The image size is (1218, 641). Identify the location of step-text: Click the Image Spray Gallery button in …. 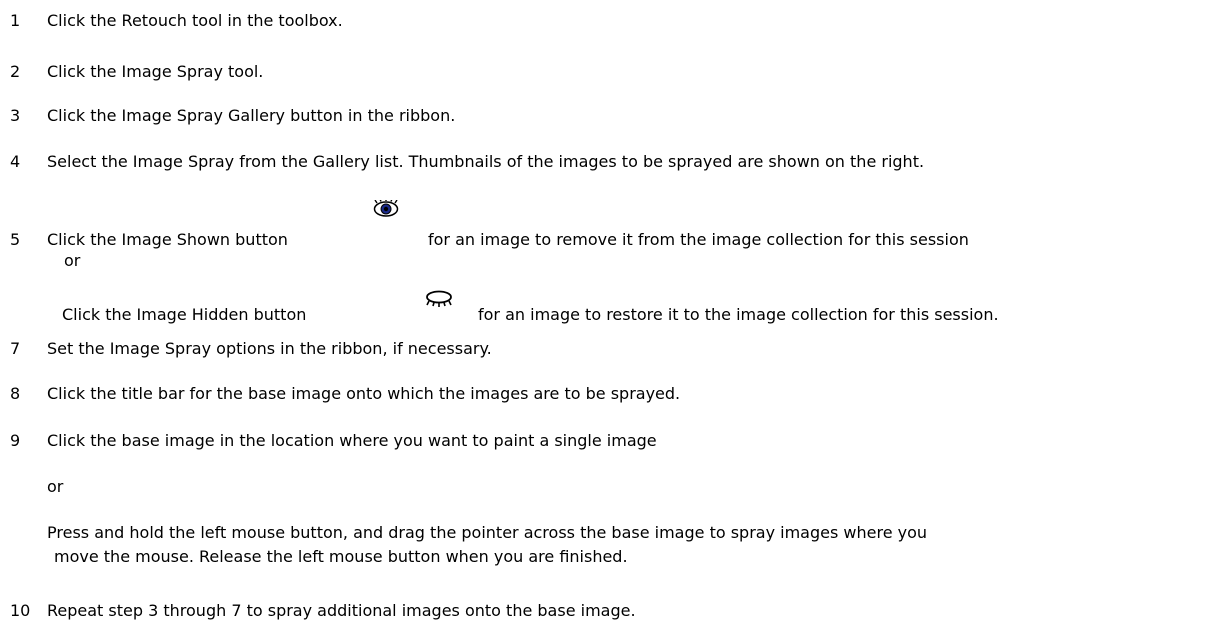
(251, 115).